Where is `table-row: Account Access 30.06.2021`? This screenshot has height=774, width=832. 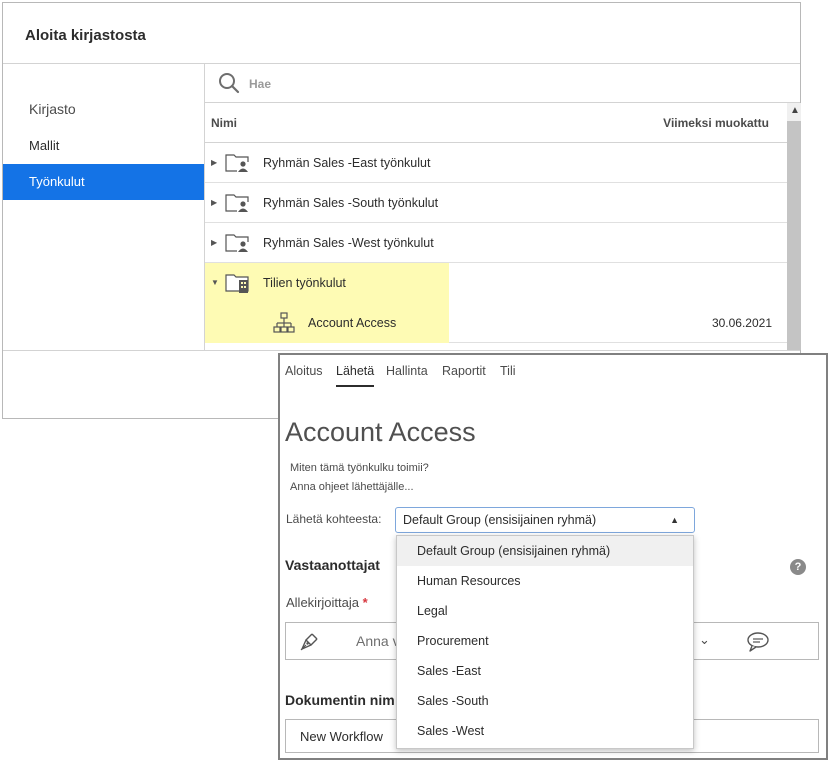
table-row: Account Access 30.06.2021 is located at coordinates (496, 323).